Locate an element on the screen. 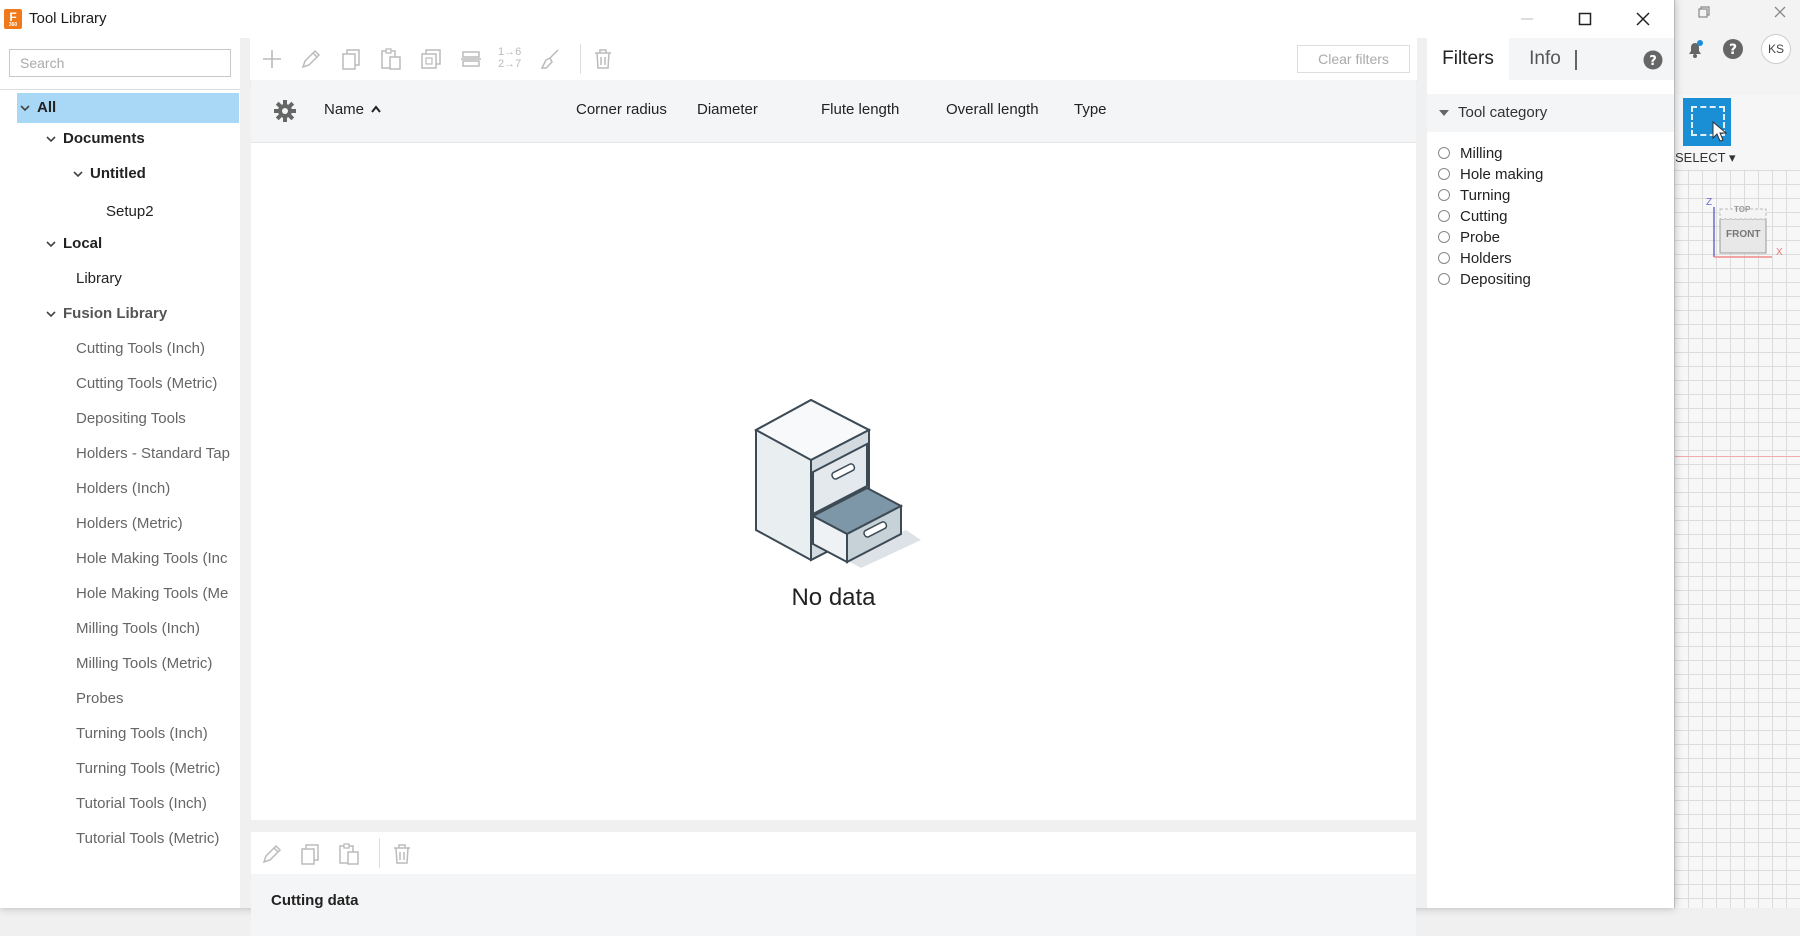  duplicate-icon is located at coordinates (431, 59).